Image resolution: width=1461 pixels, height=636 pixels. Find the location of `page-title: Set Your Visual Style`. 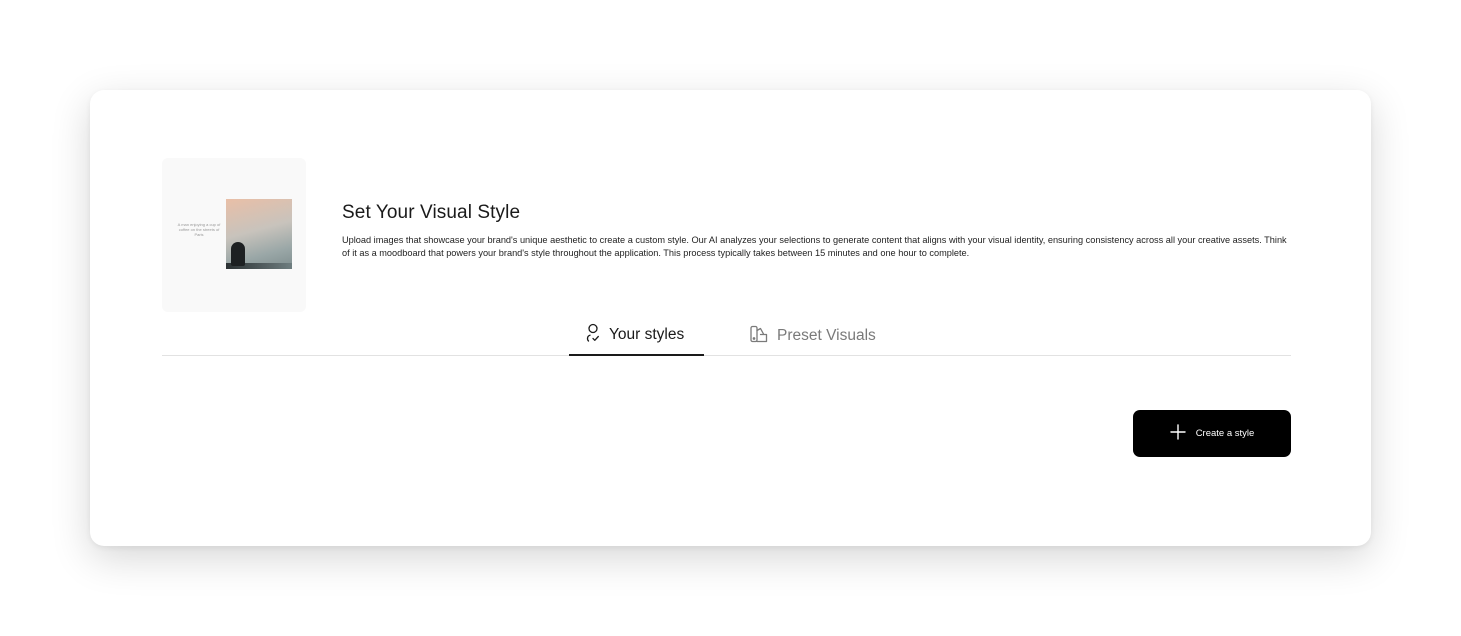

page-title: Set Your Visual Style is located at coordinates (431, 212).